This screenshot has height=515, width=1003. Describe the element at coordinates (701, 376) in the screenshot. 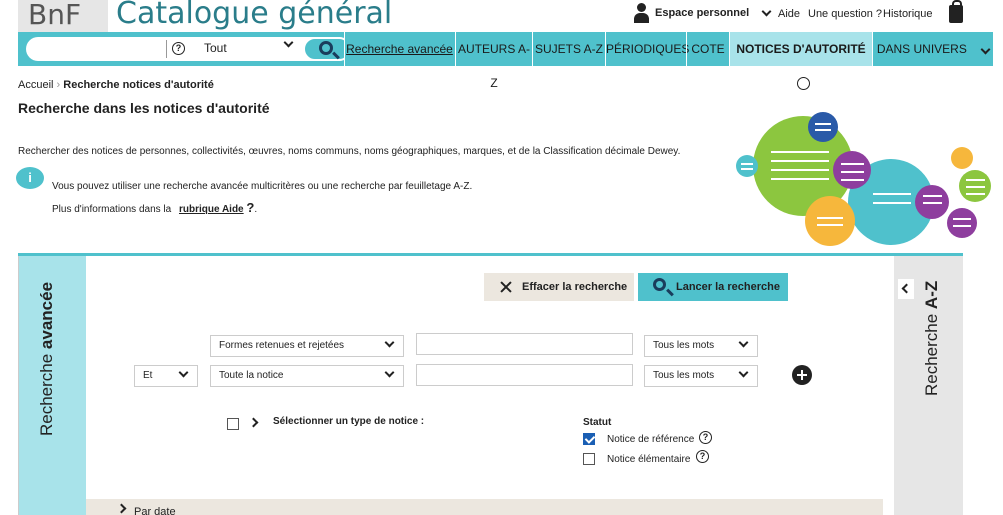

I see `mode-select-2: Tous les mots` at that location.